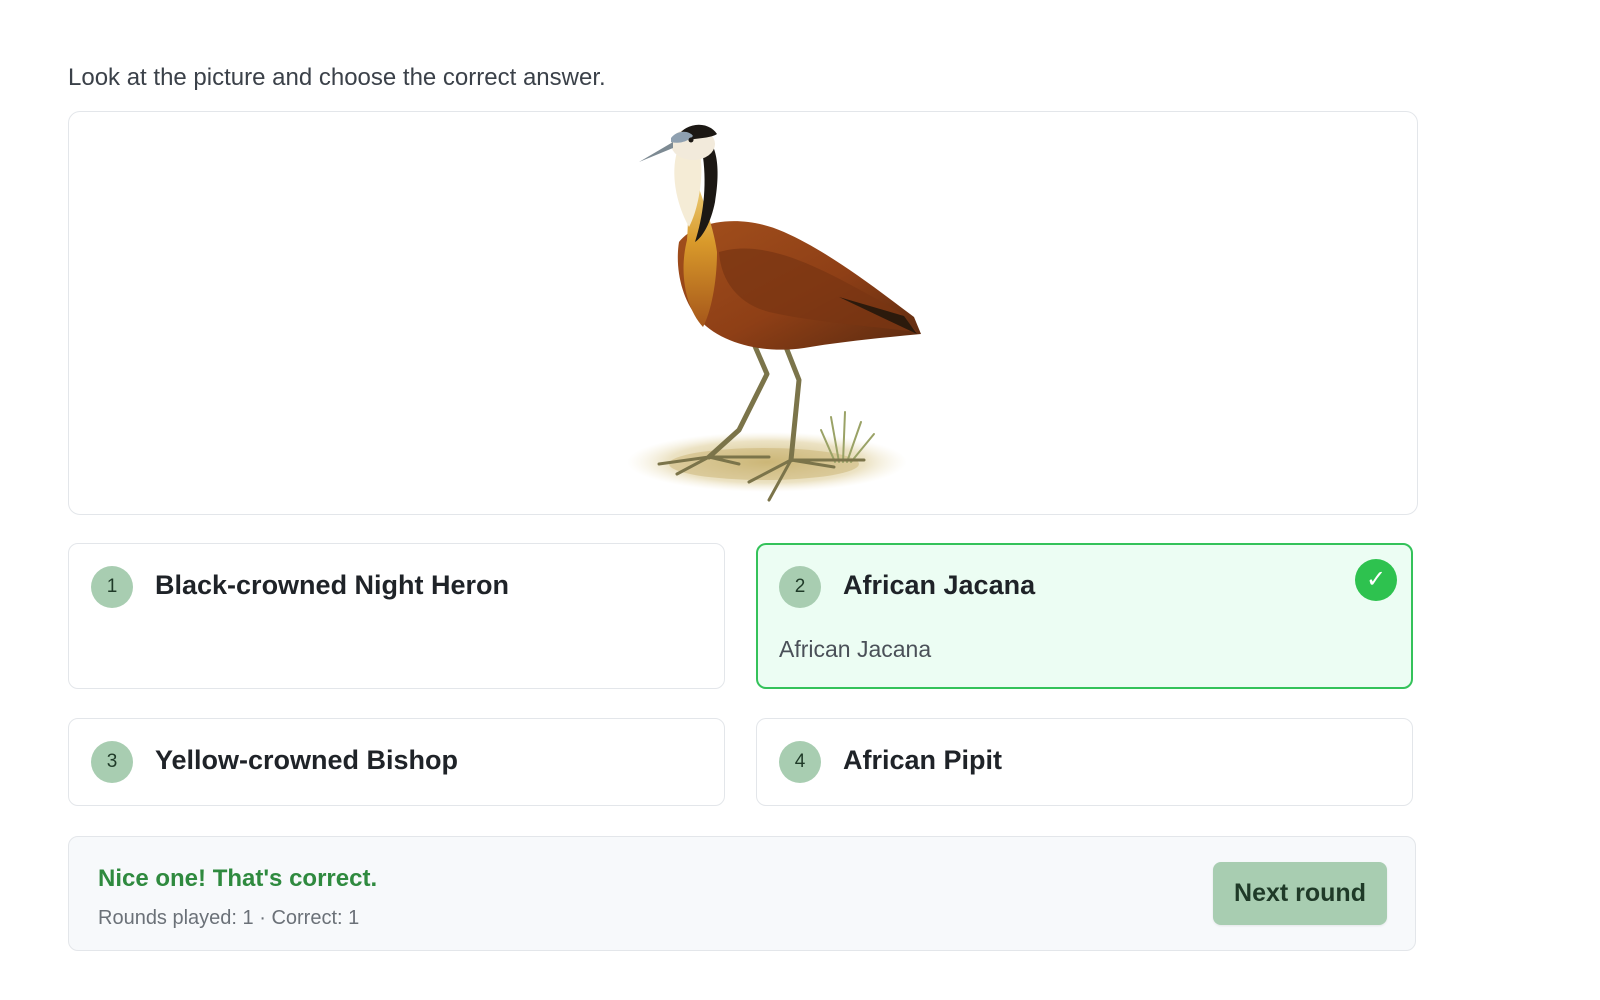 This screenshot has height=1000, width=1600. Describe the element at coordinates (1084, 616) in the screenshot. I see `answer-option-2-correct: 2 African Jacana African Jacana ✓` at that location.